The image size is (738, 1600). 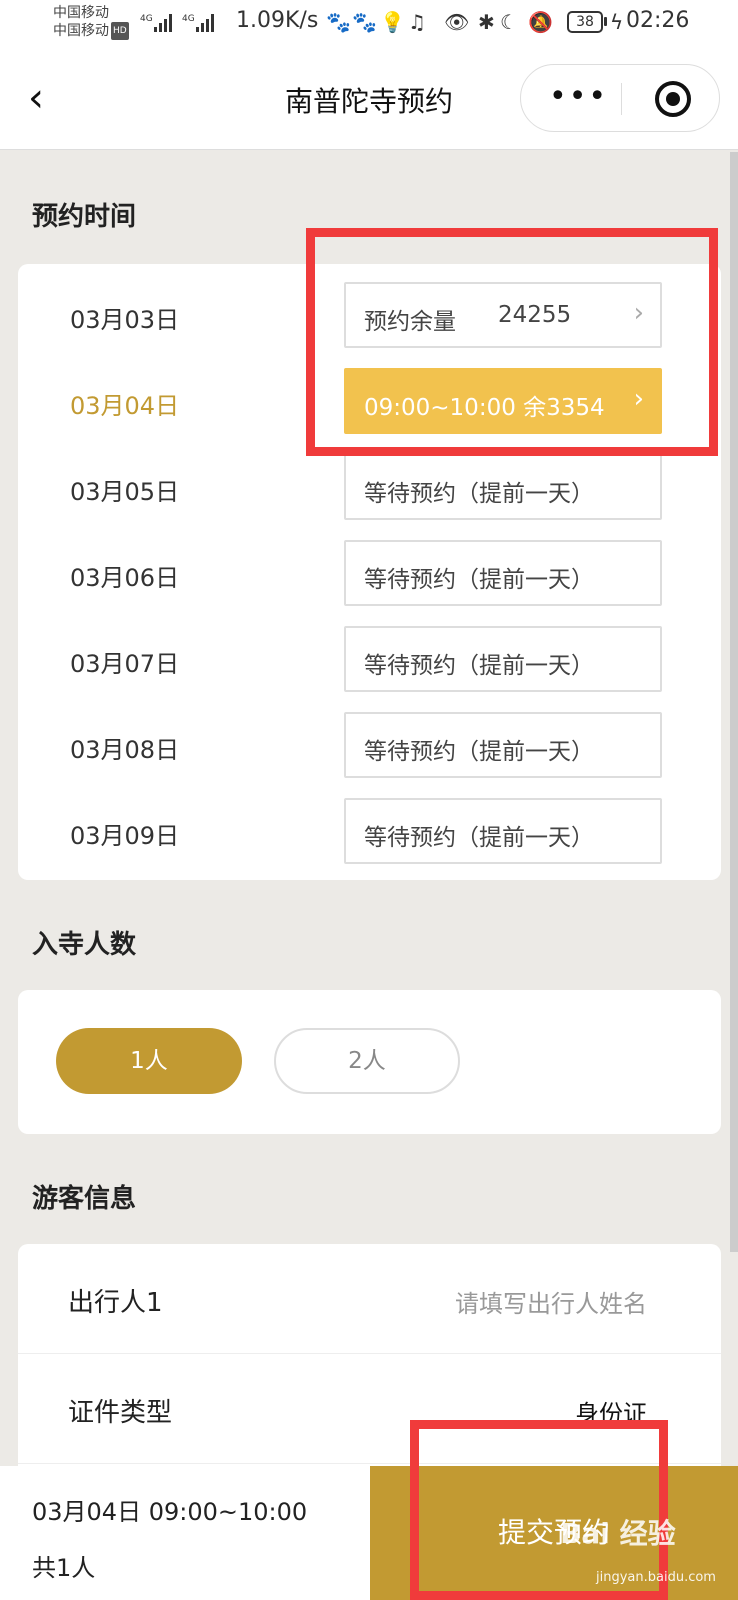 I want to click on paw-icon: 🐾, so click(x=338, y=22).